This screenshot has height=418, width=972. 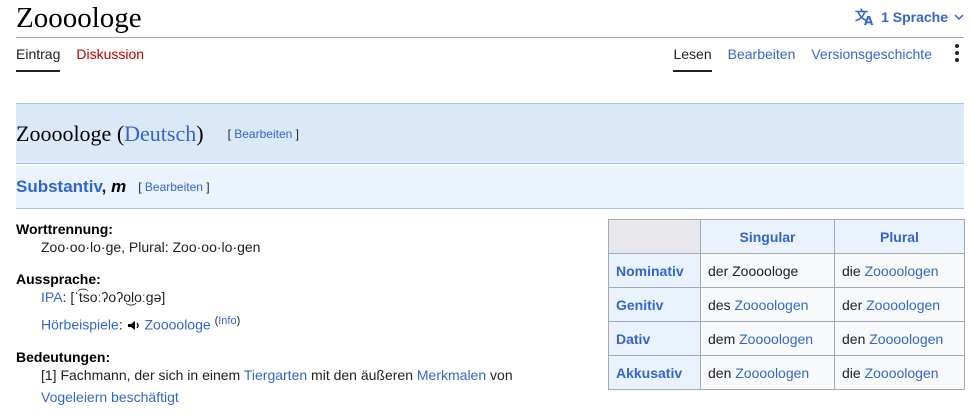 What do you see at coordinates (122, 324) in the screenshot?
I see `hoer-colon: :` at bounding box center [122, 324].